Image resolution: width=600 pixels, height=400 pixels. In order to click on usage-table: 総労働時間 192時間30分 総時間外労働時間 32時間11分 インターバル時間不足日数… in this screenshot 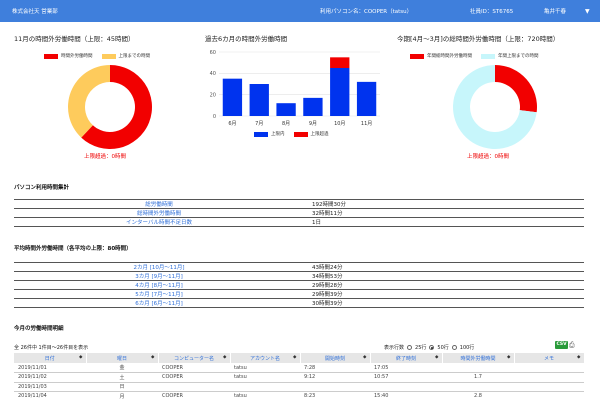, I will do `click(299, 213)`.